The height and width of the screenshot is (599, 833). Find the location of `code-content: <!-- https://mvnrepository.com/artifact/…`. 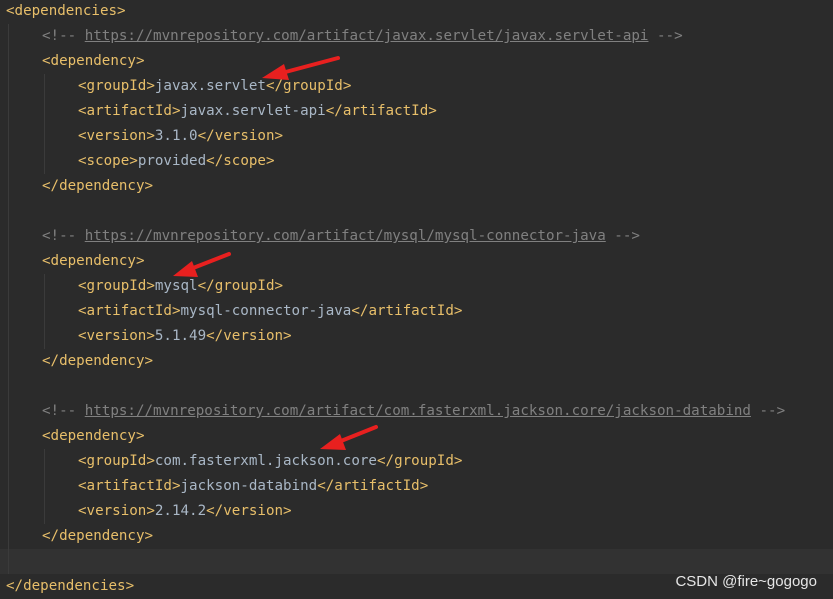

code-content: <!-- https://mvnrepository.com/artifact/… is located at coordinates (413, 411).